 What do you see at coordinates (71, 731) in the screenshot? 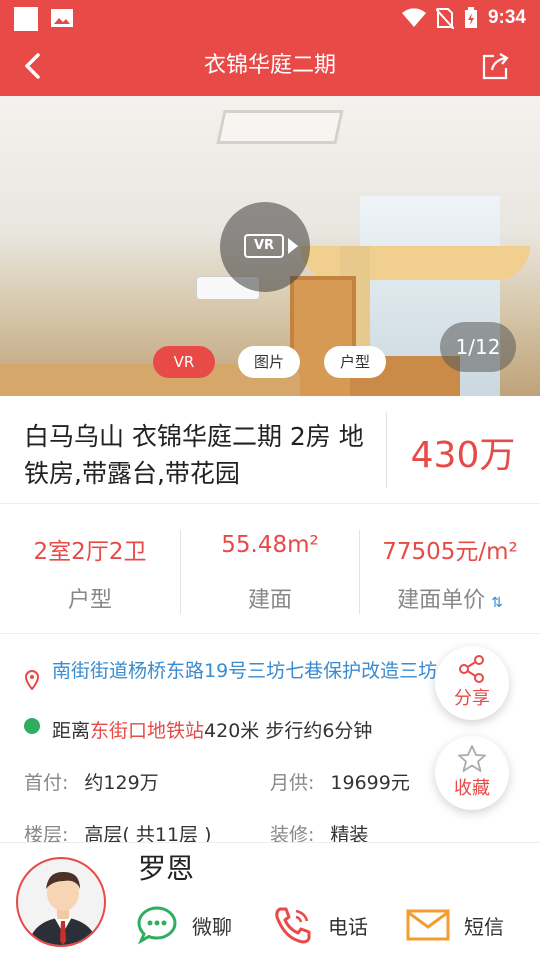
I see `metro-prefix: 距离` at bounding box center [71, 731].